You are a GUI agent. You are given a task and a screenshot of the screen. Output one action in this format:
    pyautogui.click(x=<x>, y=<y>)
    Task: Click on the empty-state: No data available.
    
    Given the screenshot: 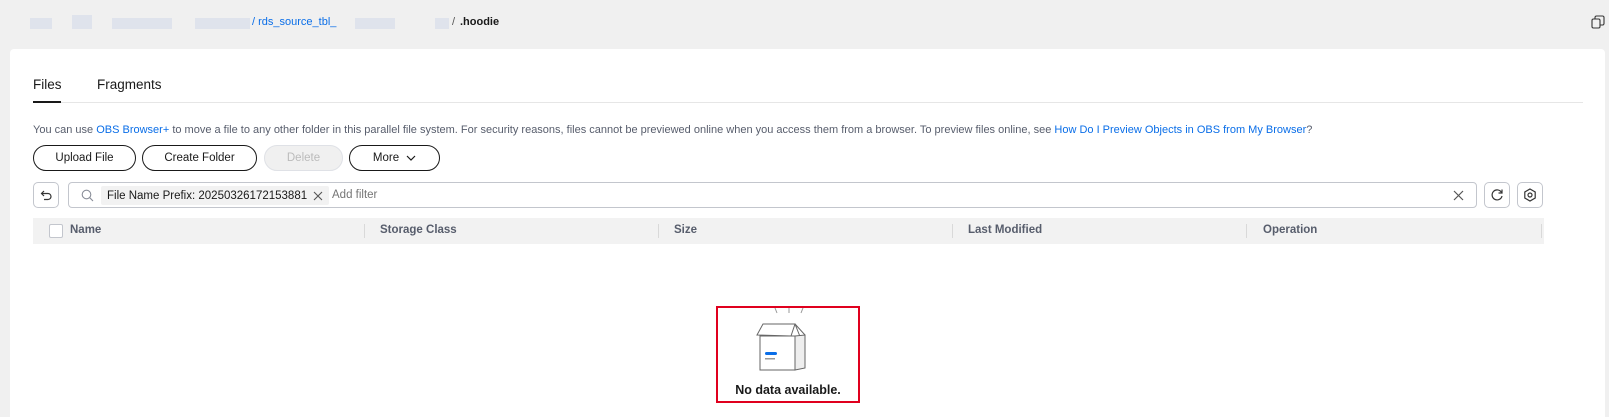 What is the action you would take?
    pyautogui.click(x=788, y=354)
    